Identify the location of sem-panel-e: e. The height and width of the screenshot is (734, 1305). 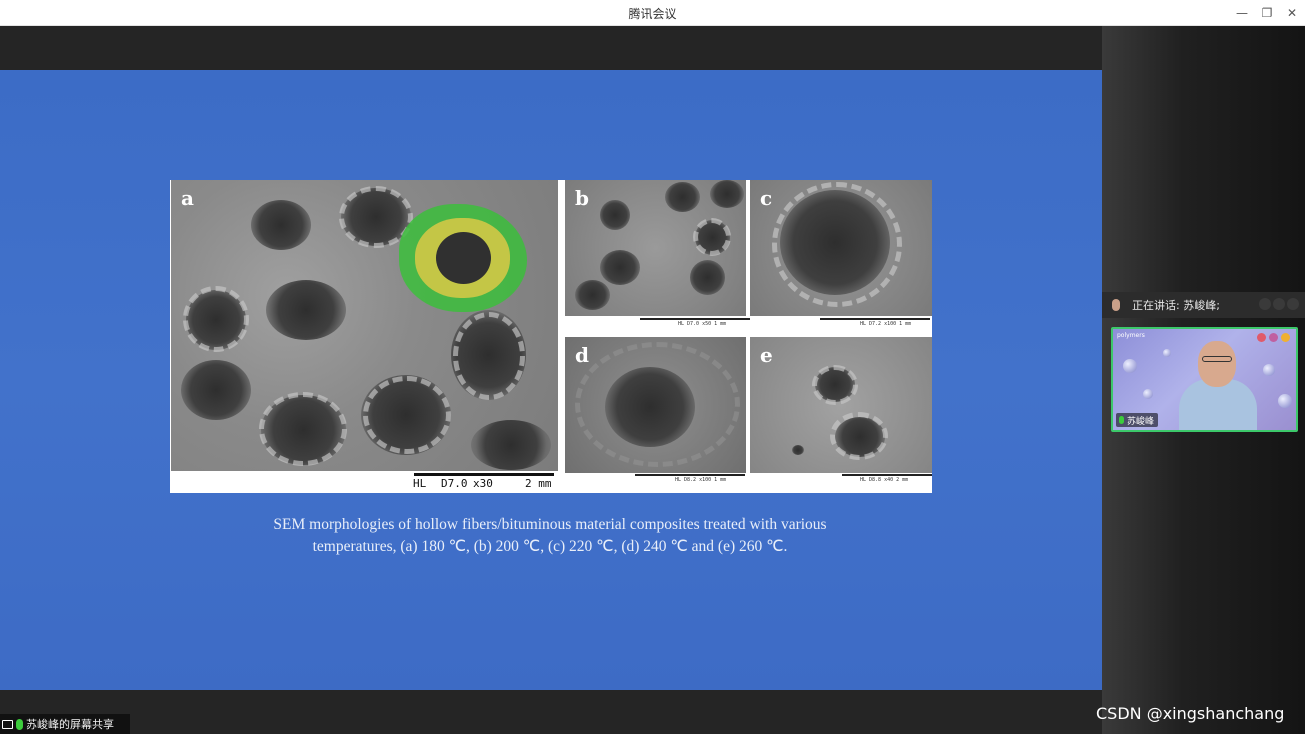
(841, 405).